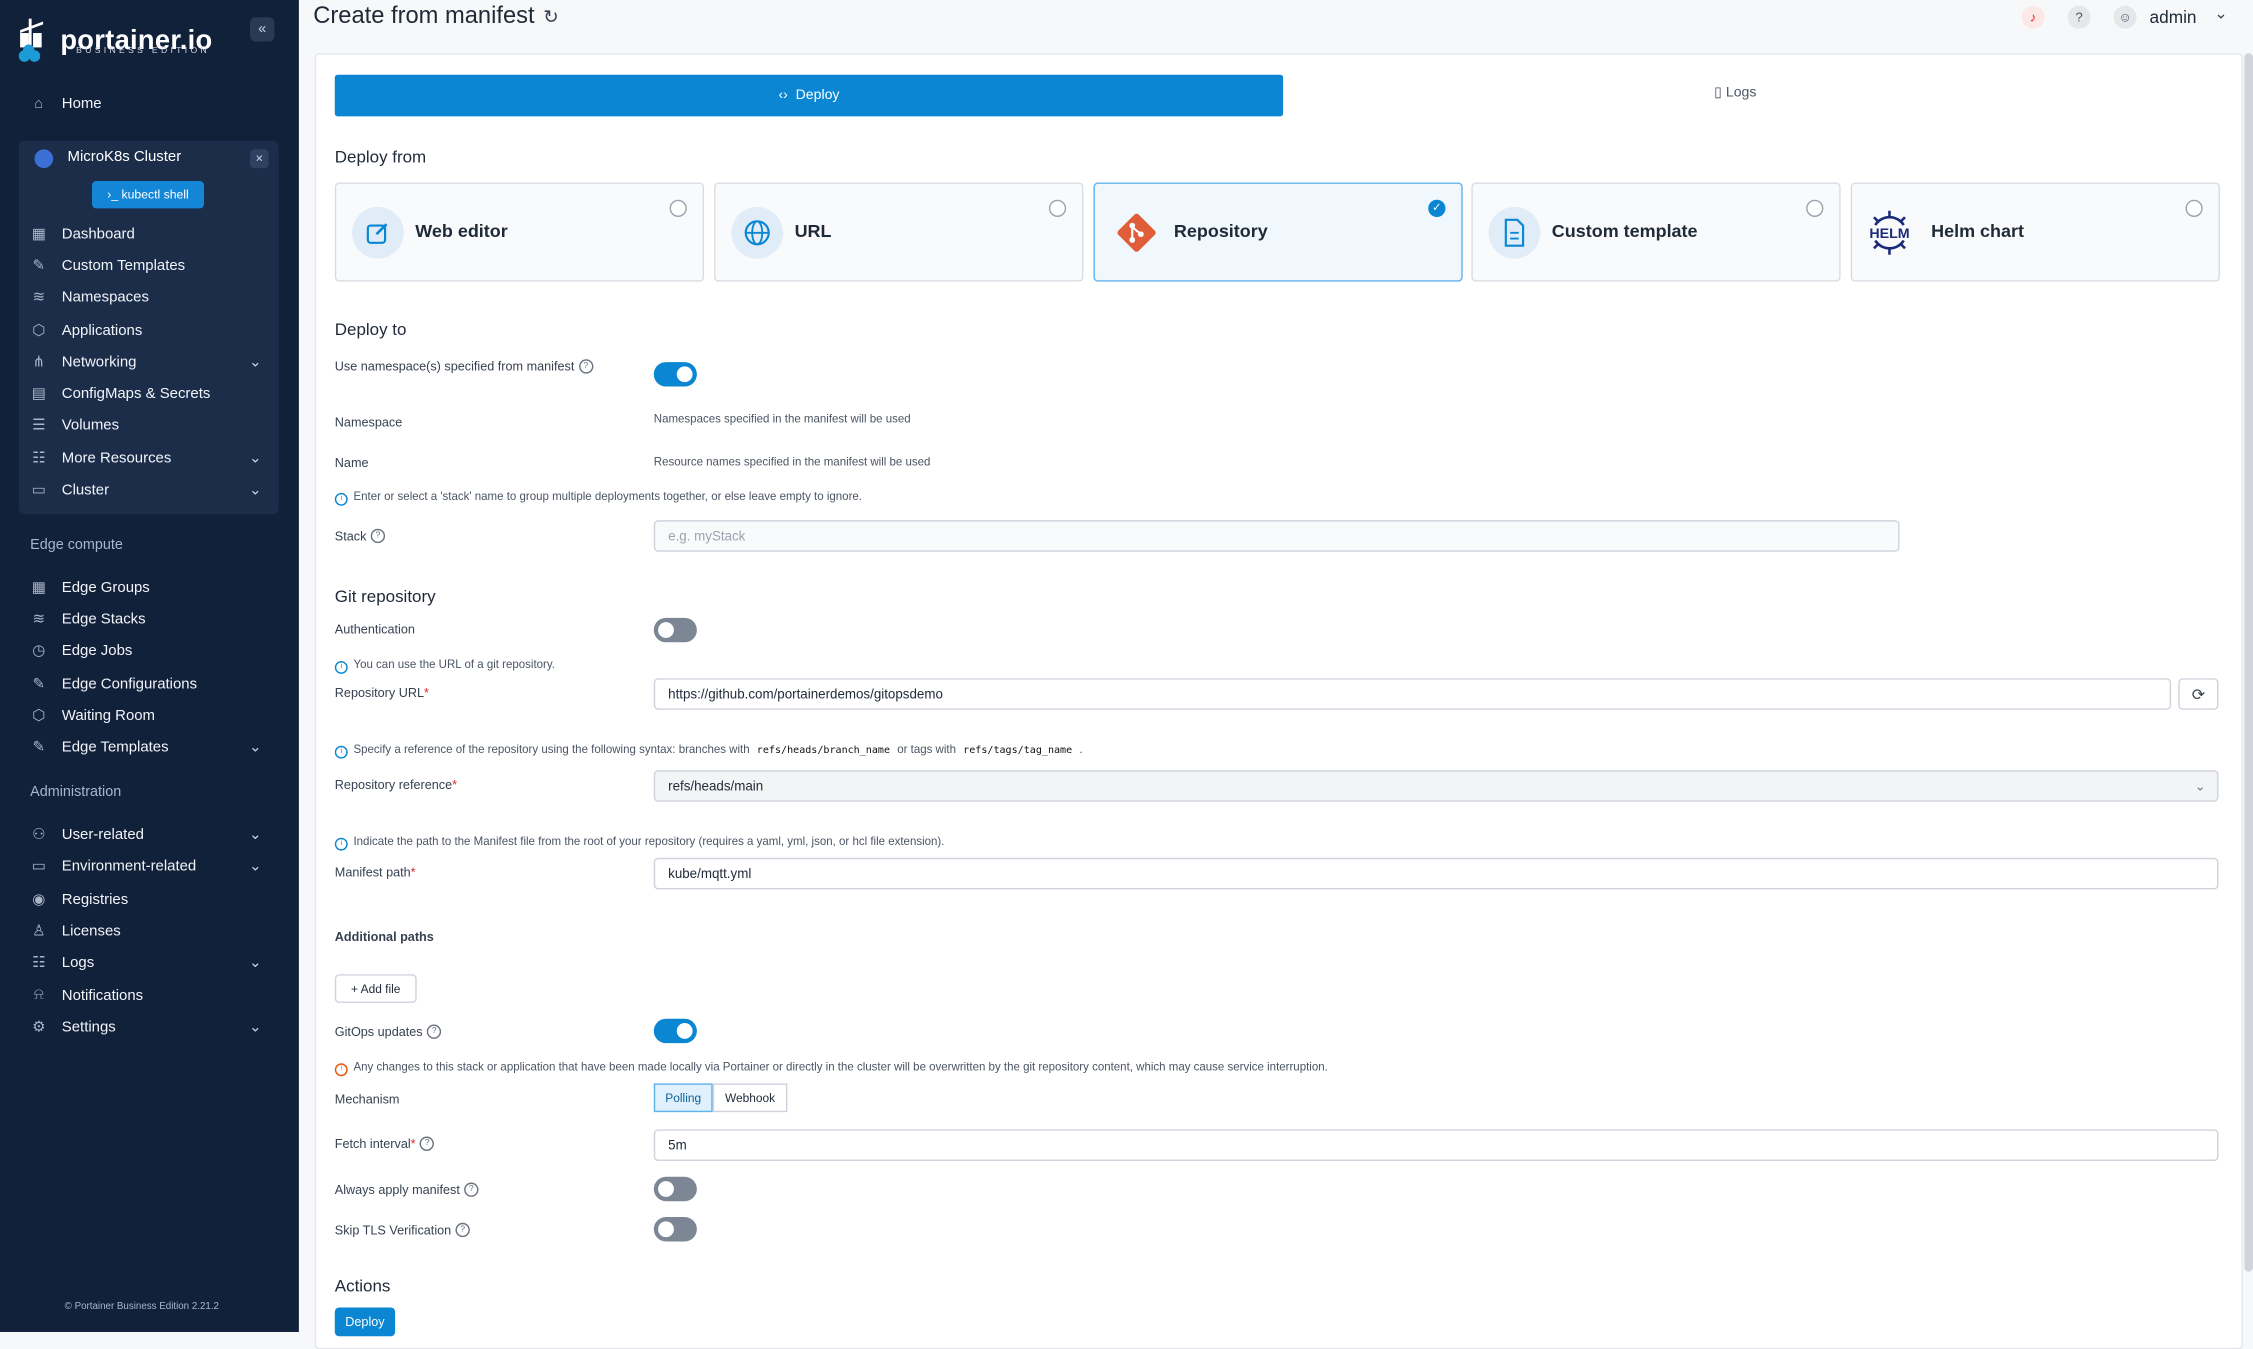 This screenshot has height=1349, width=2253. What do you see at coordinates (148, 330) in the screenshot?
I see `sidebar-item-applications: ⬡ Applications` at bounding box center [148, 330].